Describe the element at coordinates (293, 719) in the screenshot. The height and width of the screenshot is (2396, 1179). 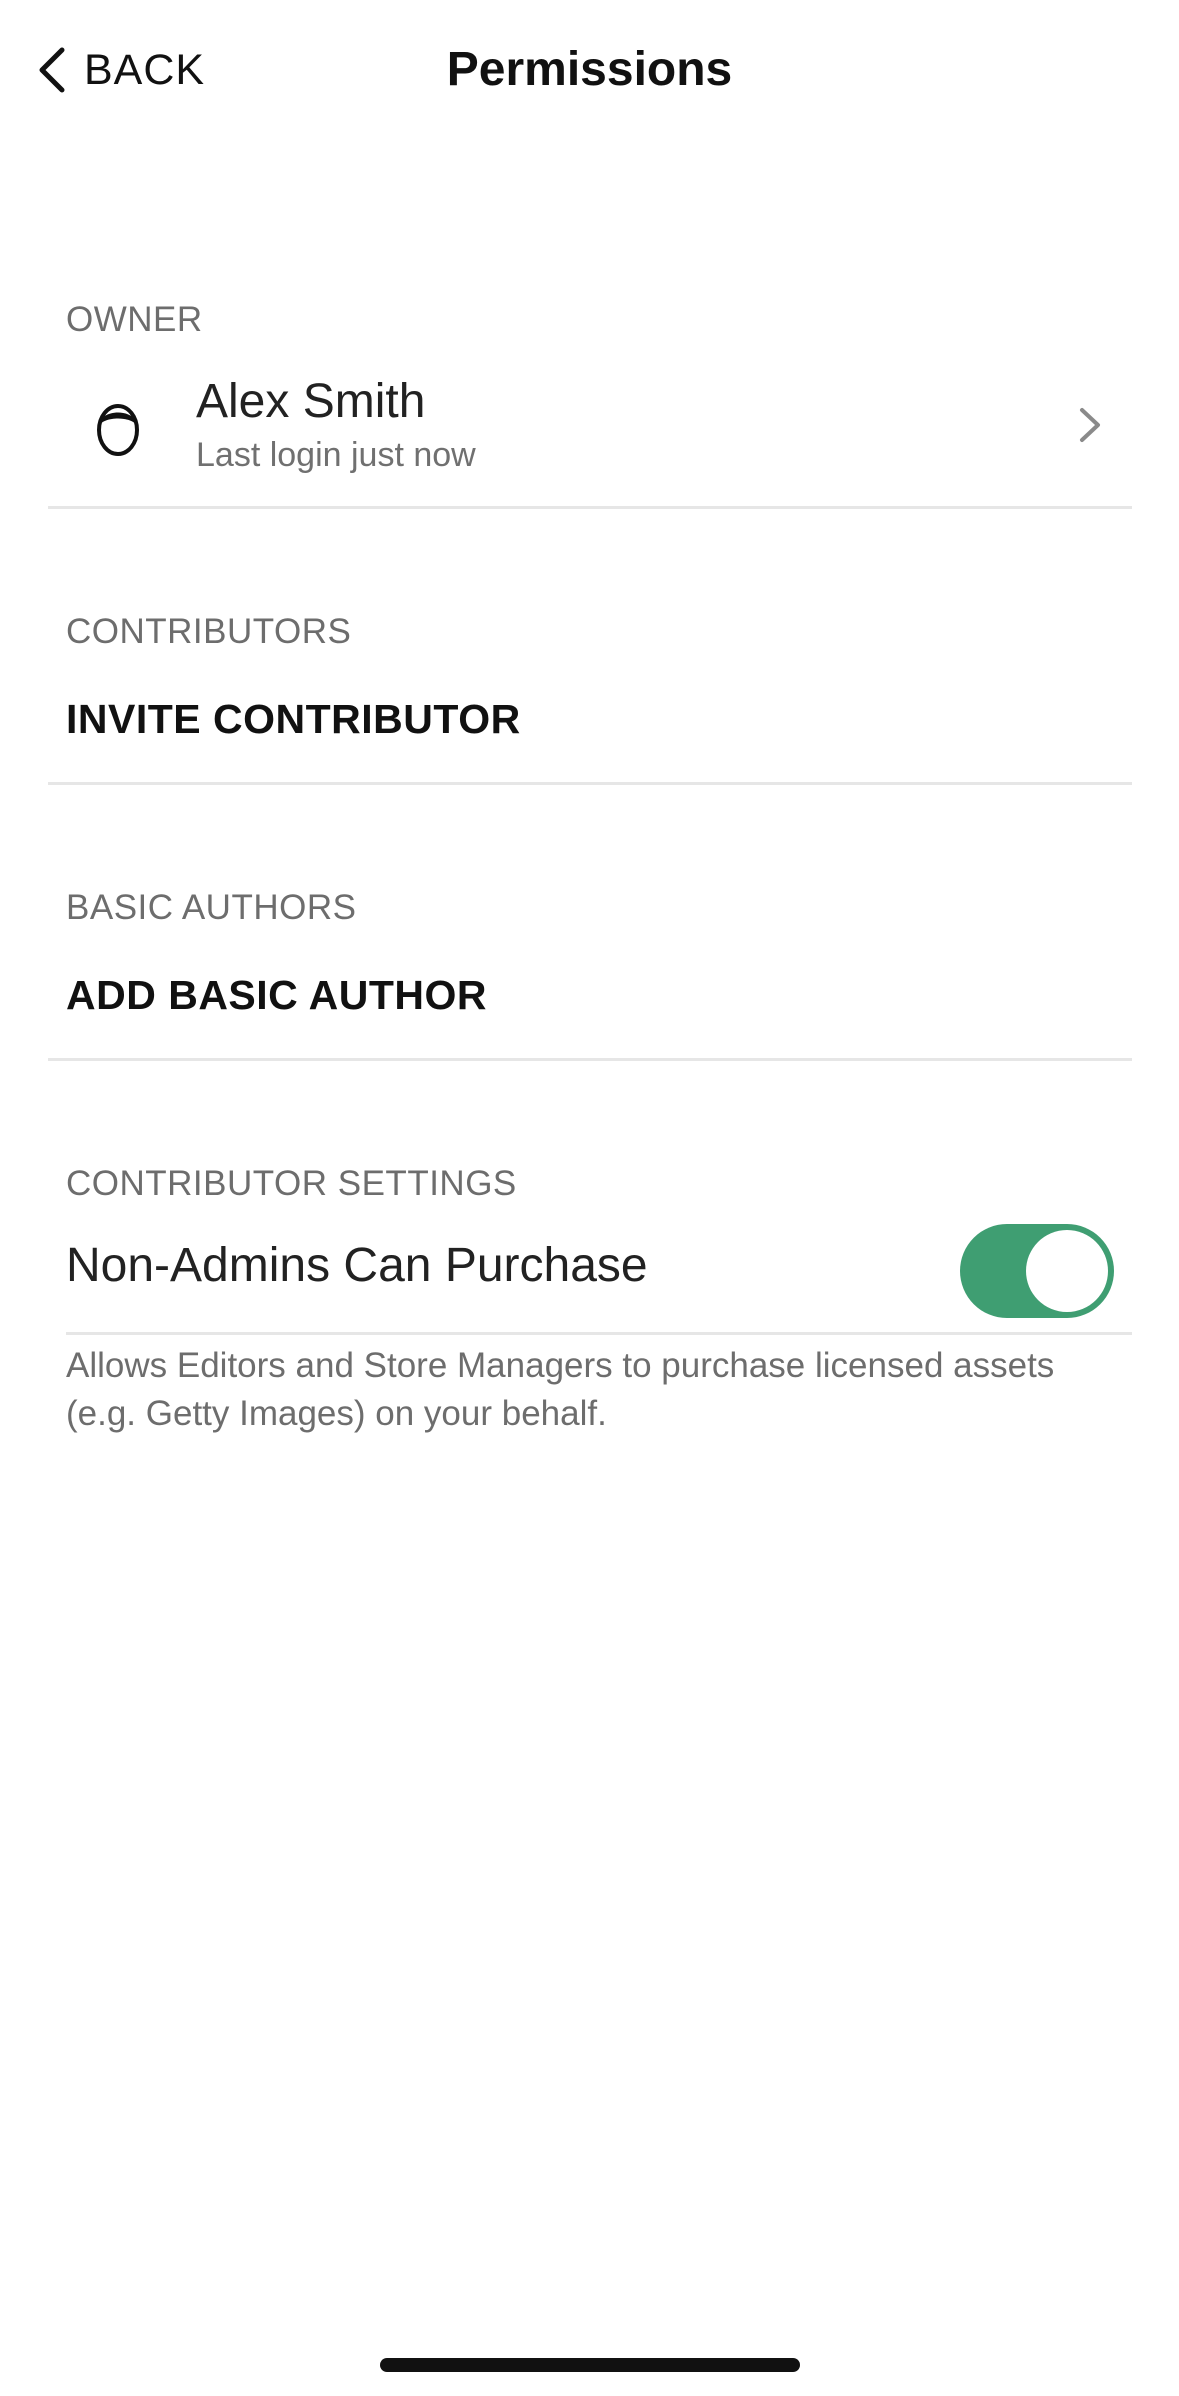
I see `invite-contributor-button: INVITE CONTRIBUTOR` at that location.